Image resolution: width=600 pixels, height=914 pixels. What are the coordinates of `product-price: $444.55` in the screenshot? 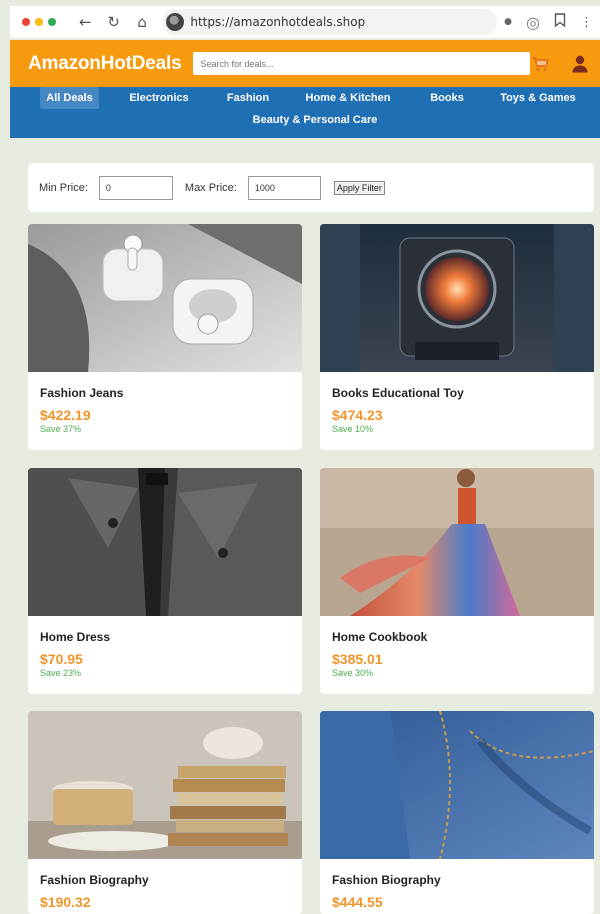 It's located at (357, 902).